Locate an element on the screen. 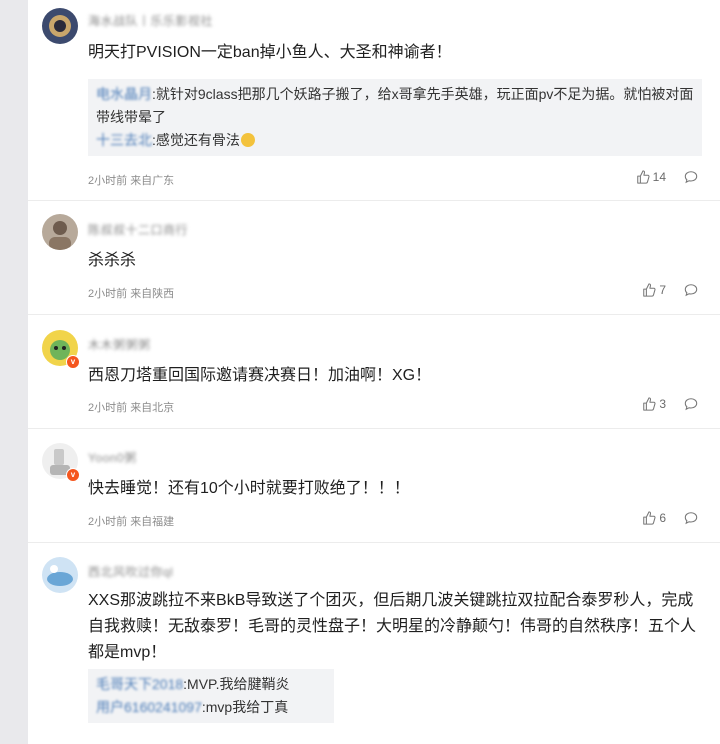 This screenshot has height=744, width=720. comment-meta: 2小时前 来自陕西 is located at coordinates (131, 293).